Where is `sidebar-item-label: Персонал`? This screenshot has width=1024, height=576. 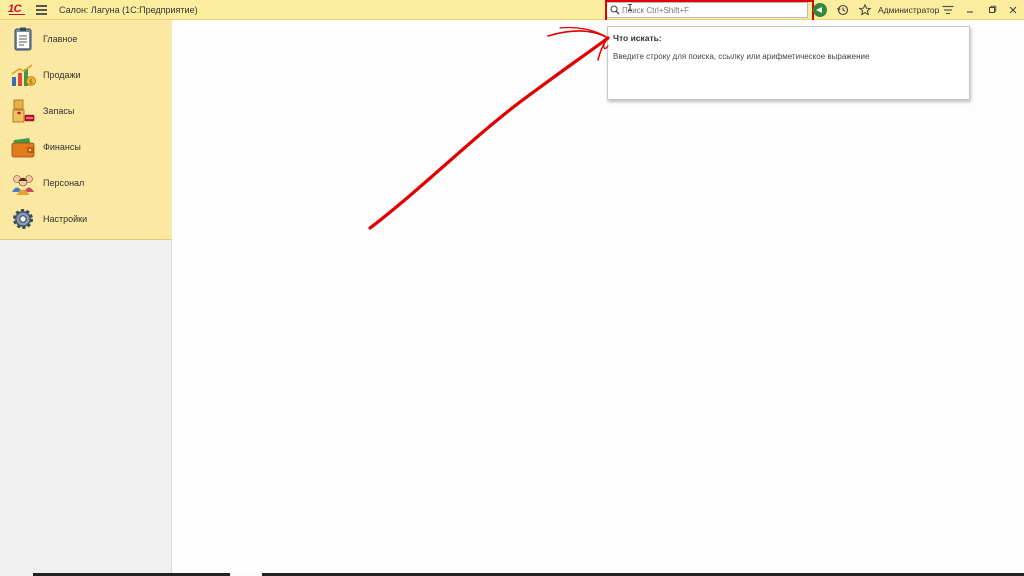 sidebar-item-label: Персонал is located at coordinates (64, 183).